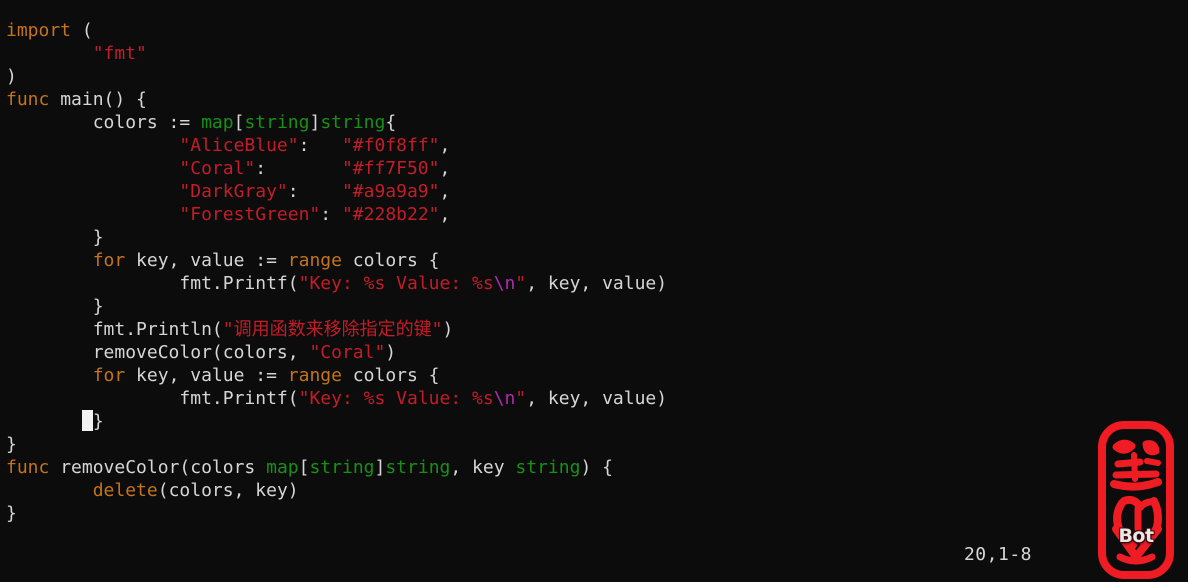  What do you see at coordinates (594, 99) in the screenshot?
I see `code-line: func main() {` at bounding box center [594, 99].